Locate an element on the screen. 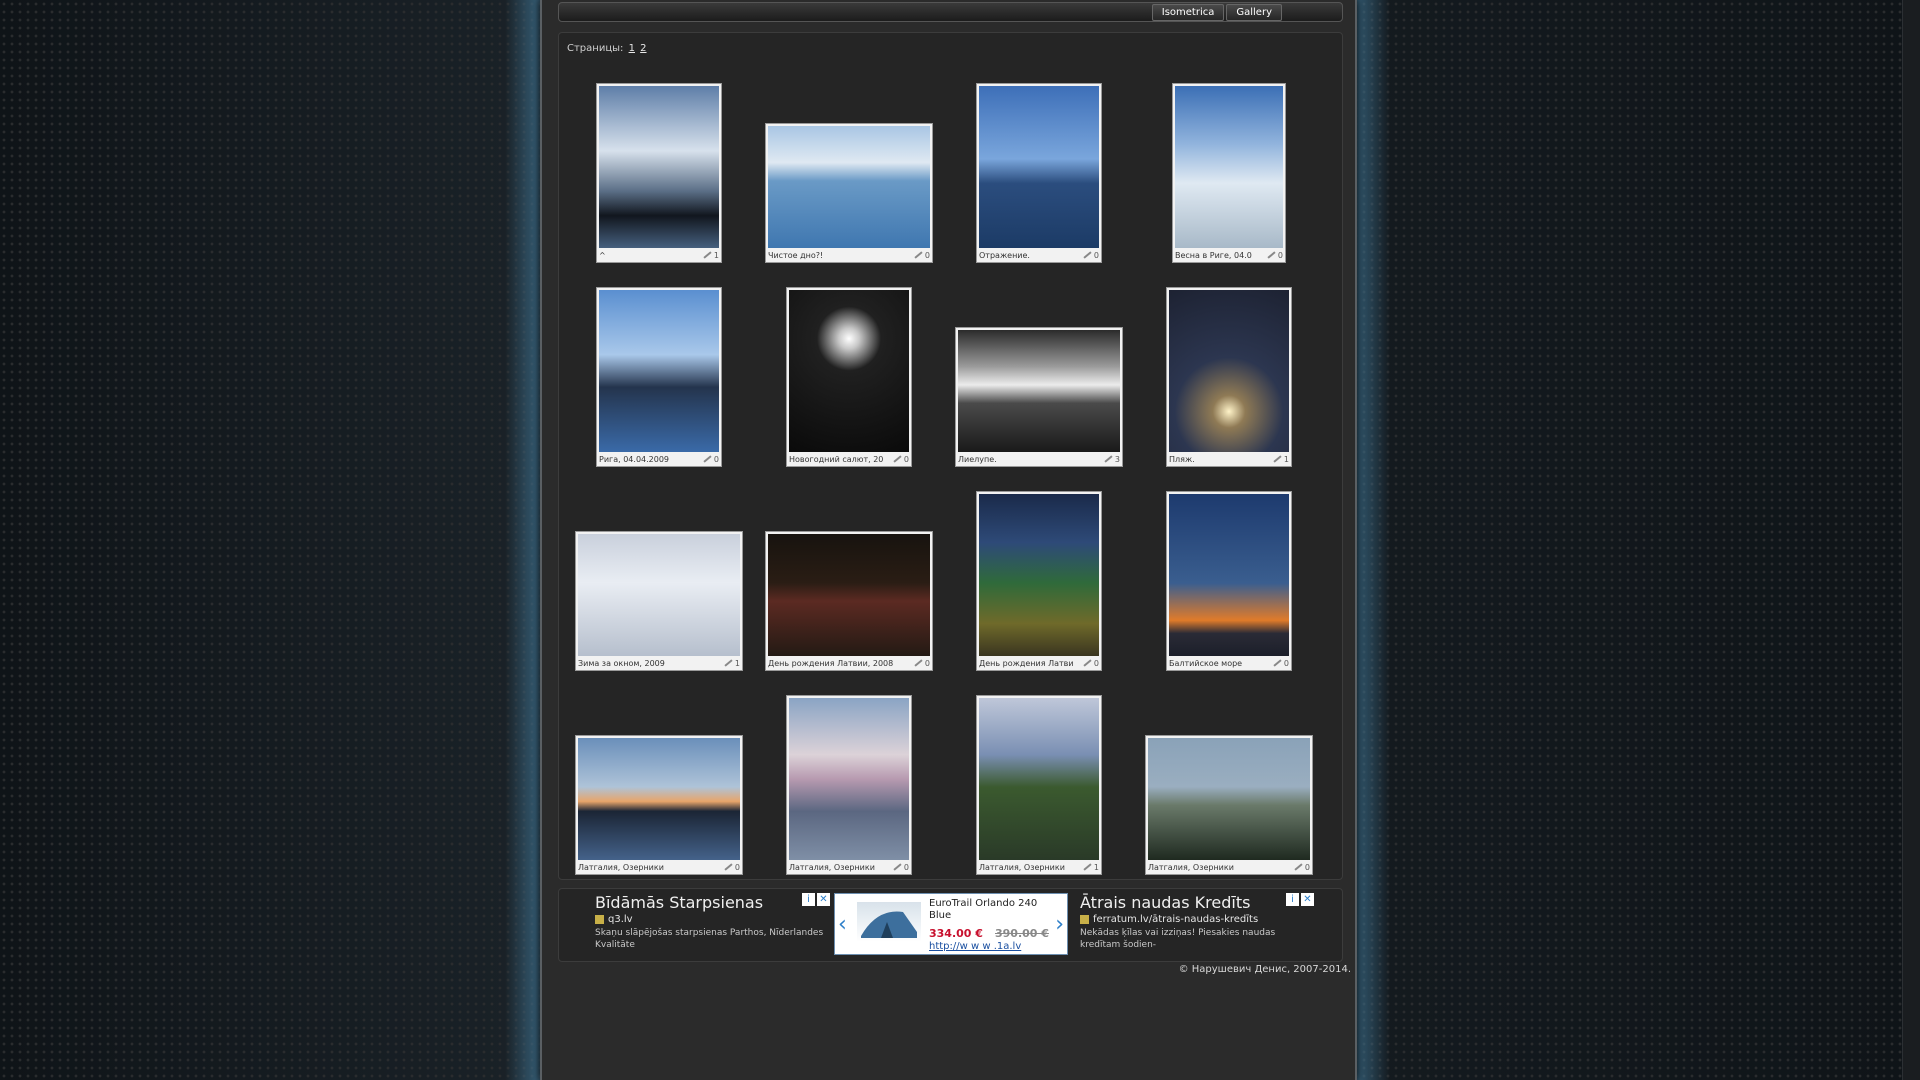 This screenshot has height=1080, width=1920. photo-caption: День рождения Латви is located at coordinates (1026, 663).